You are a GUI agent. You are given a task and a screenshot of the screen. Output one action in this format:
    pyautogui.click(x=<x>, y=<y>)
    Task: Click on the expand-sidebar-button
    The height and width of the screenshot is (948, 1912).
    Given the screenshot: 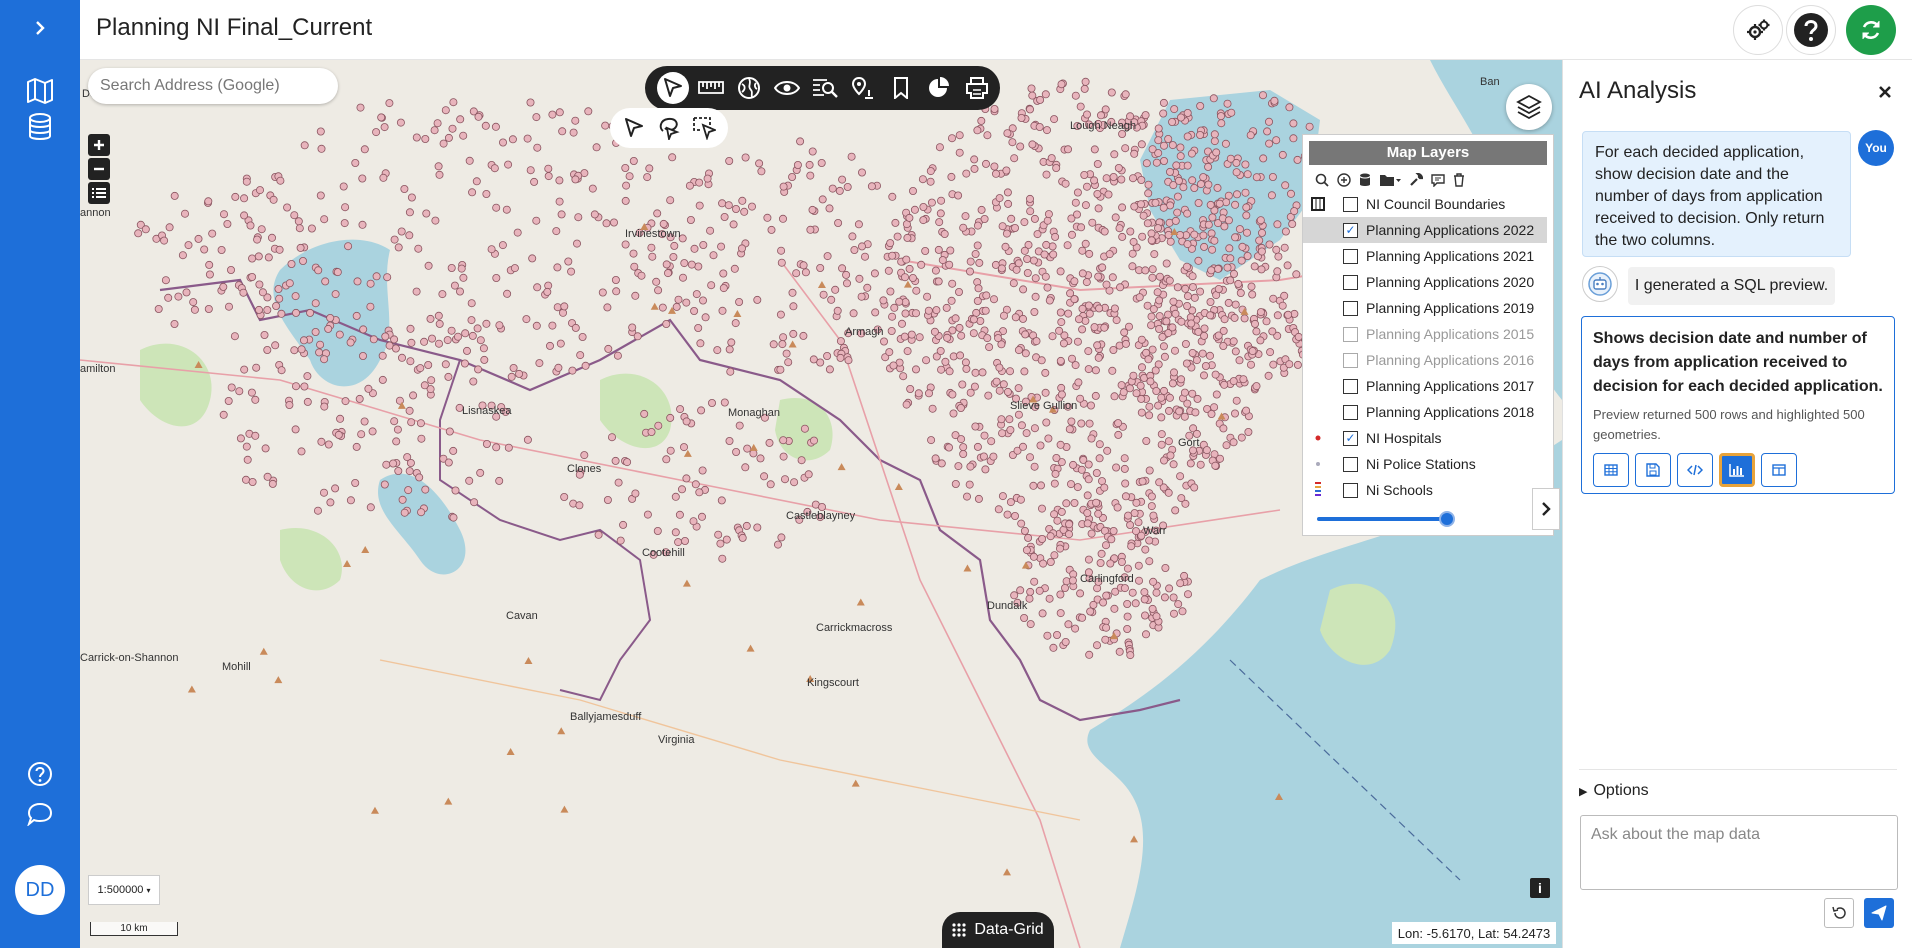 What is the action you would take?
    pyautogui.click(x=40, y=28)
    